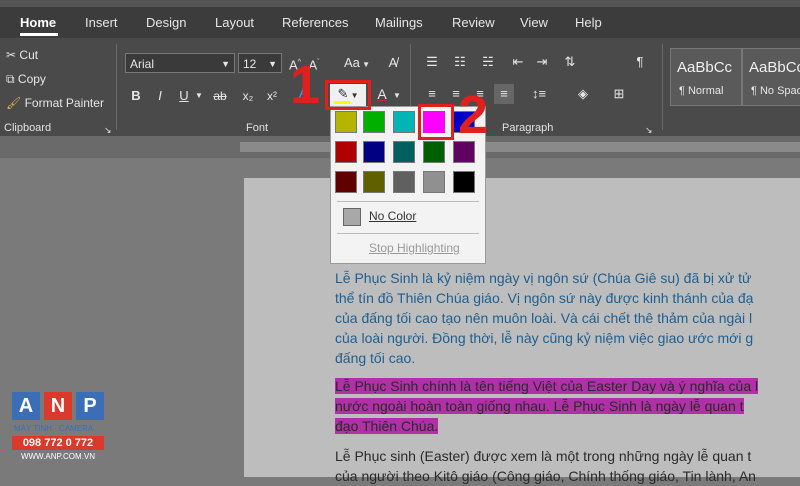  Describe the element at coordinates (160, 96) in the screenshot. I see `italic-button: I` at that location.